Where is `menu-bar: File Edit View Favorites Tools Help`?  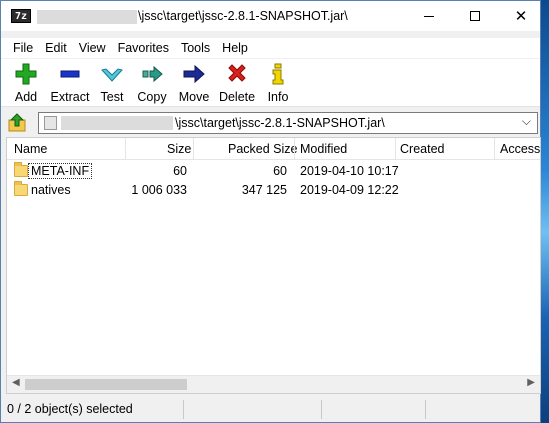
menu-bar: File Edit View Favorites Tools Help is located at coordinates (270, 48).